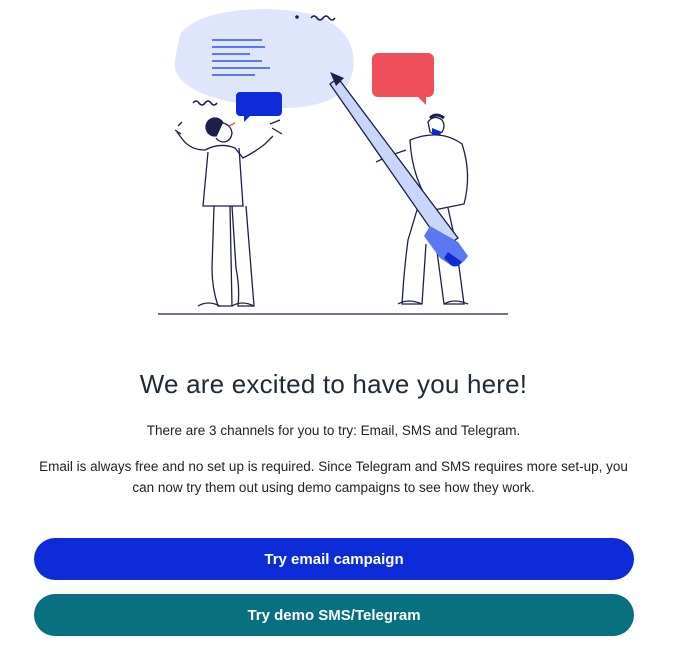 This screenshot has width=681, height=653. I want to click on page-title: We are excited to have you here!, so click(333, 384).